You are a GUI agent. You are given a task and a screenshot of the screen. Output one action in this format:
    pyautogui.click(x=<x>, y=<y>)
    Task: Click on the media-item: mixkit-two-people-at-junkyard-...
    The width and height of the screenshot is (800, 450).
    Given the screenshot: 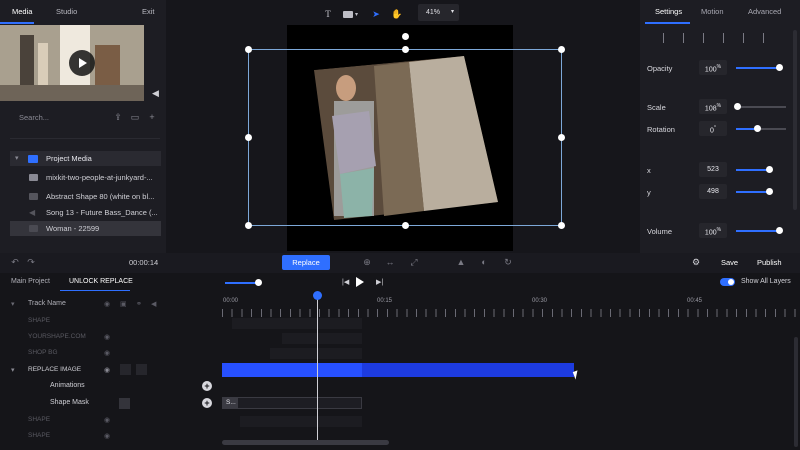 What is the action you would take?
    pyautogui.click(x=103, y=177)
    